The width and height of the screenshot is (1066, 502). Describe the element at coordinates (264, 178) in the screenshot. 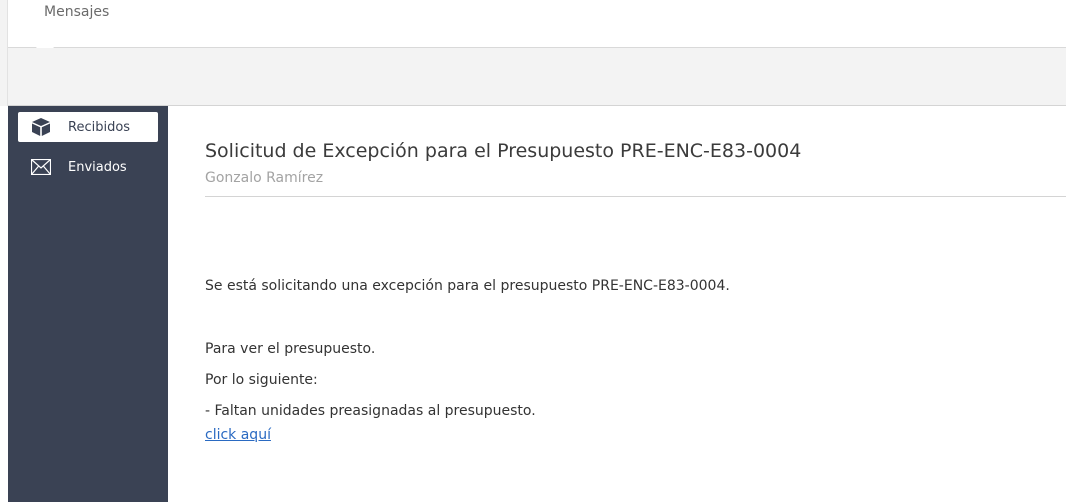

I see `message-sender: Gonzalo Ramírez` at that location.